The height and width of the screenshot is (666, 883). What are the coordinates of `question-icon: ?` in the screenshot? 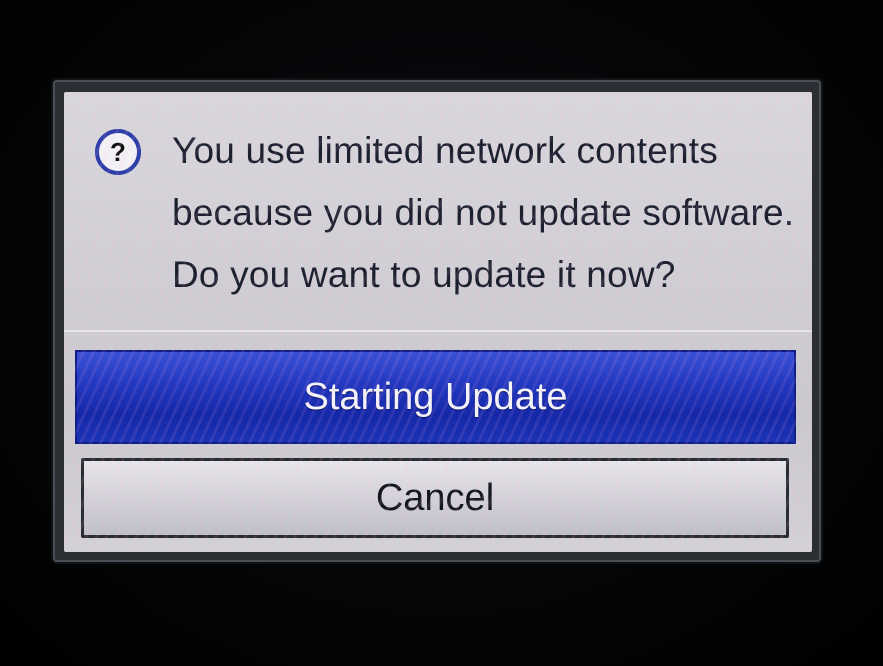 It's located at (118, 152).